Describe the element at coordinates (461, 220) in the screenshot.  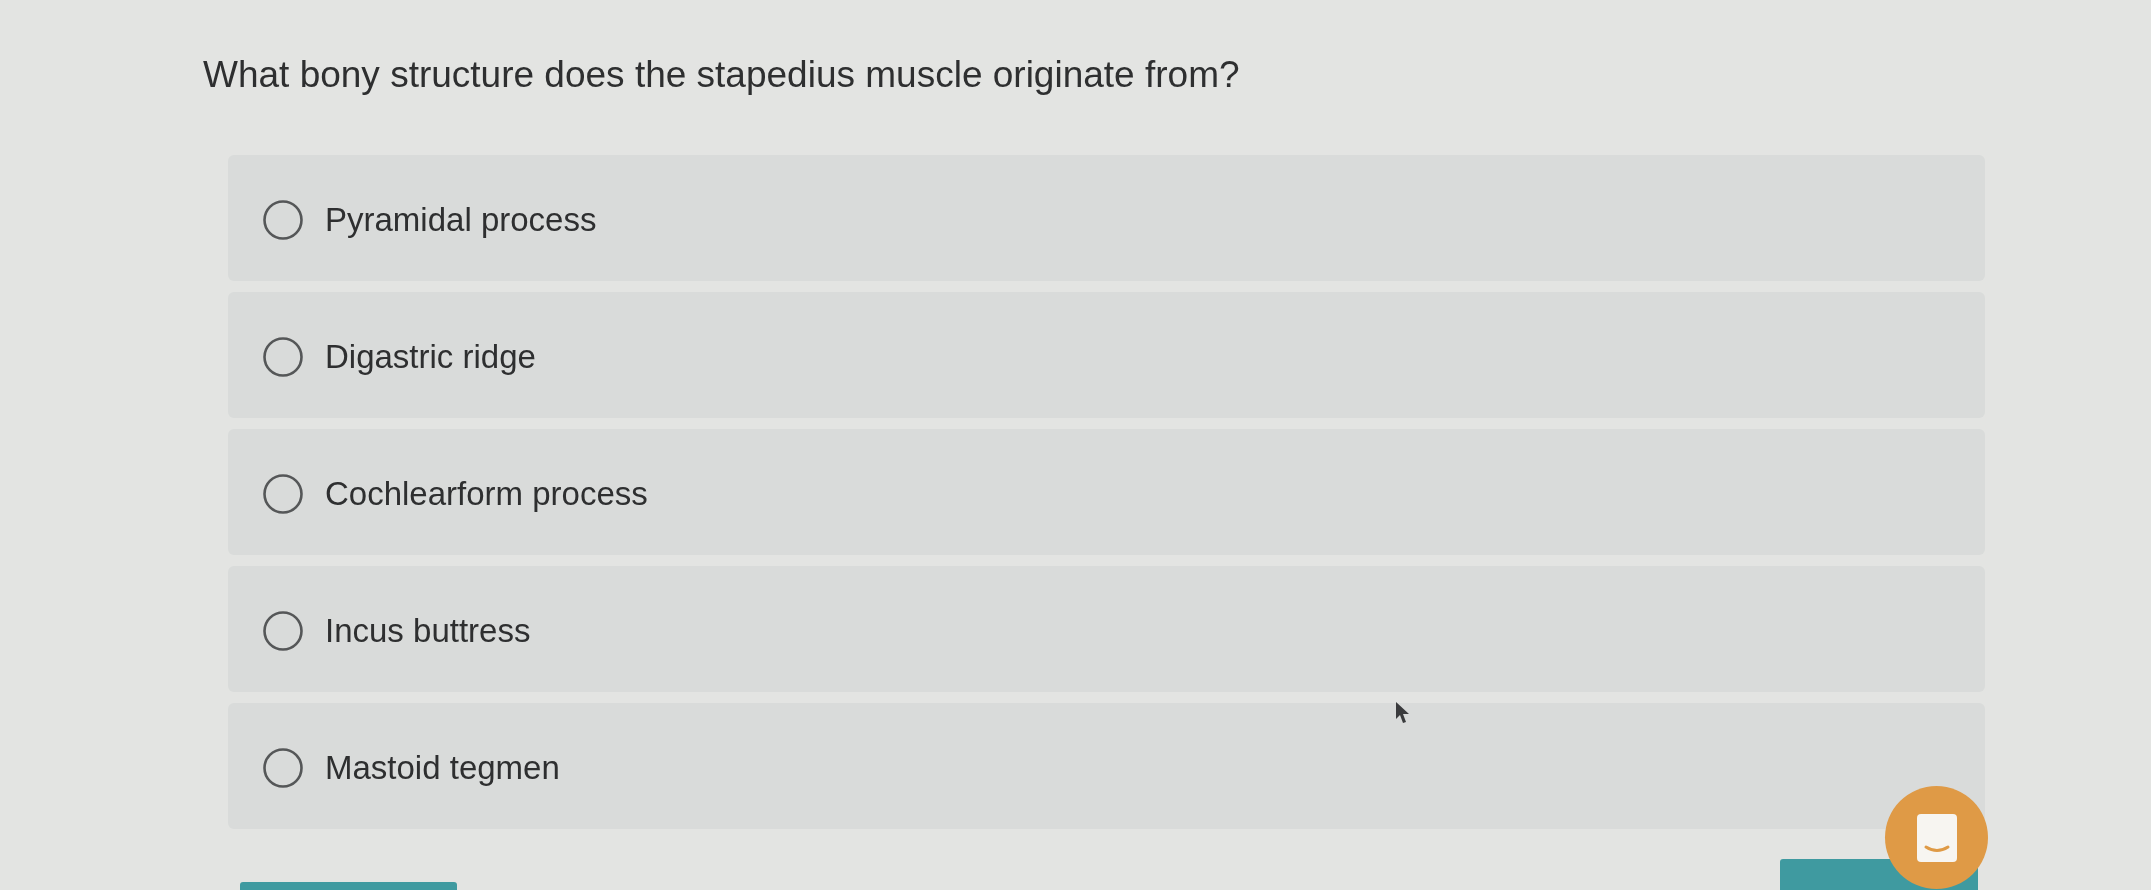
I see `option-label: Pyramidal process` at that location.